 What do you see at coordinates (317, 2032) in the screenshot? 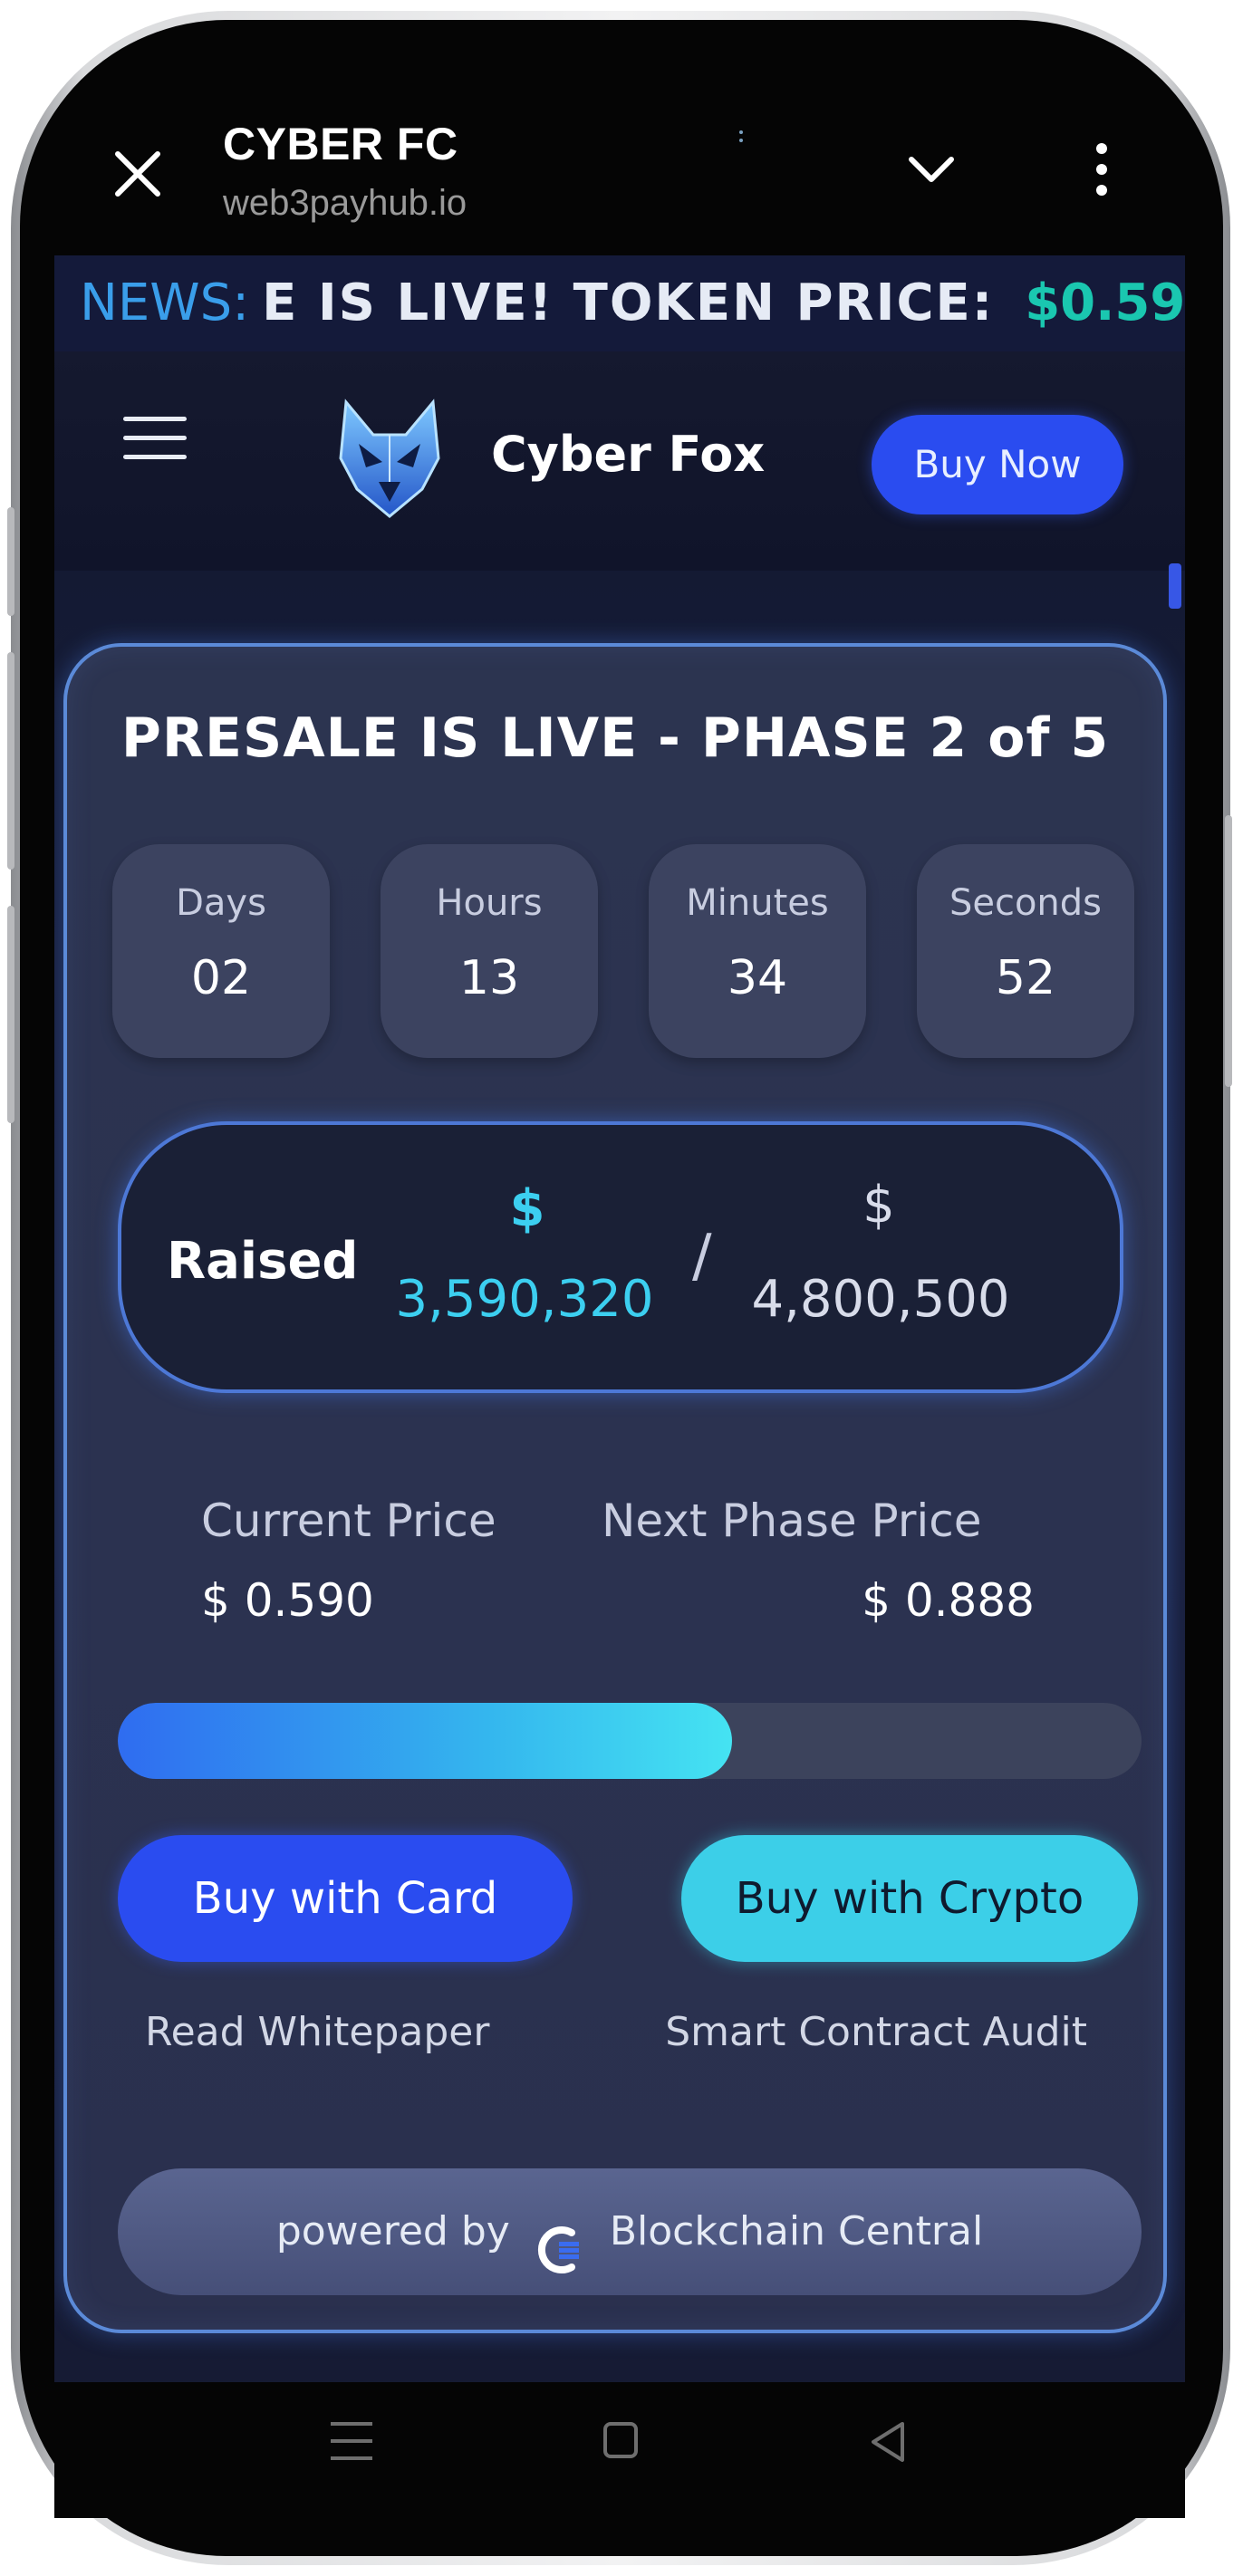
I see `read-whitepaper-link: Read Whitepaper` at bounding box center [317, 2032].